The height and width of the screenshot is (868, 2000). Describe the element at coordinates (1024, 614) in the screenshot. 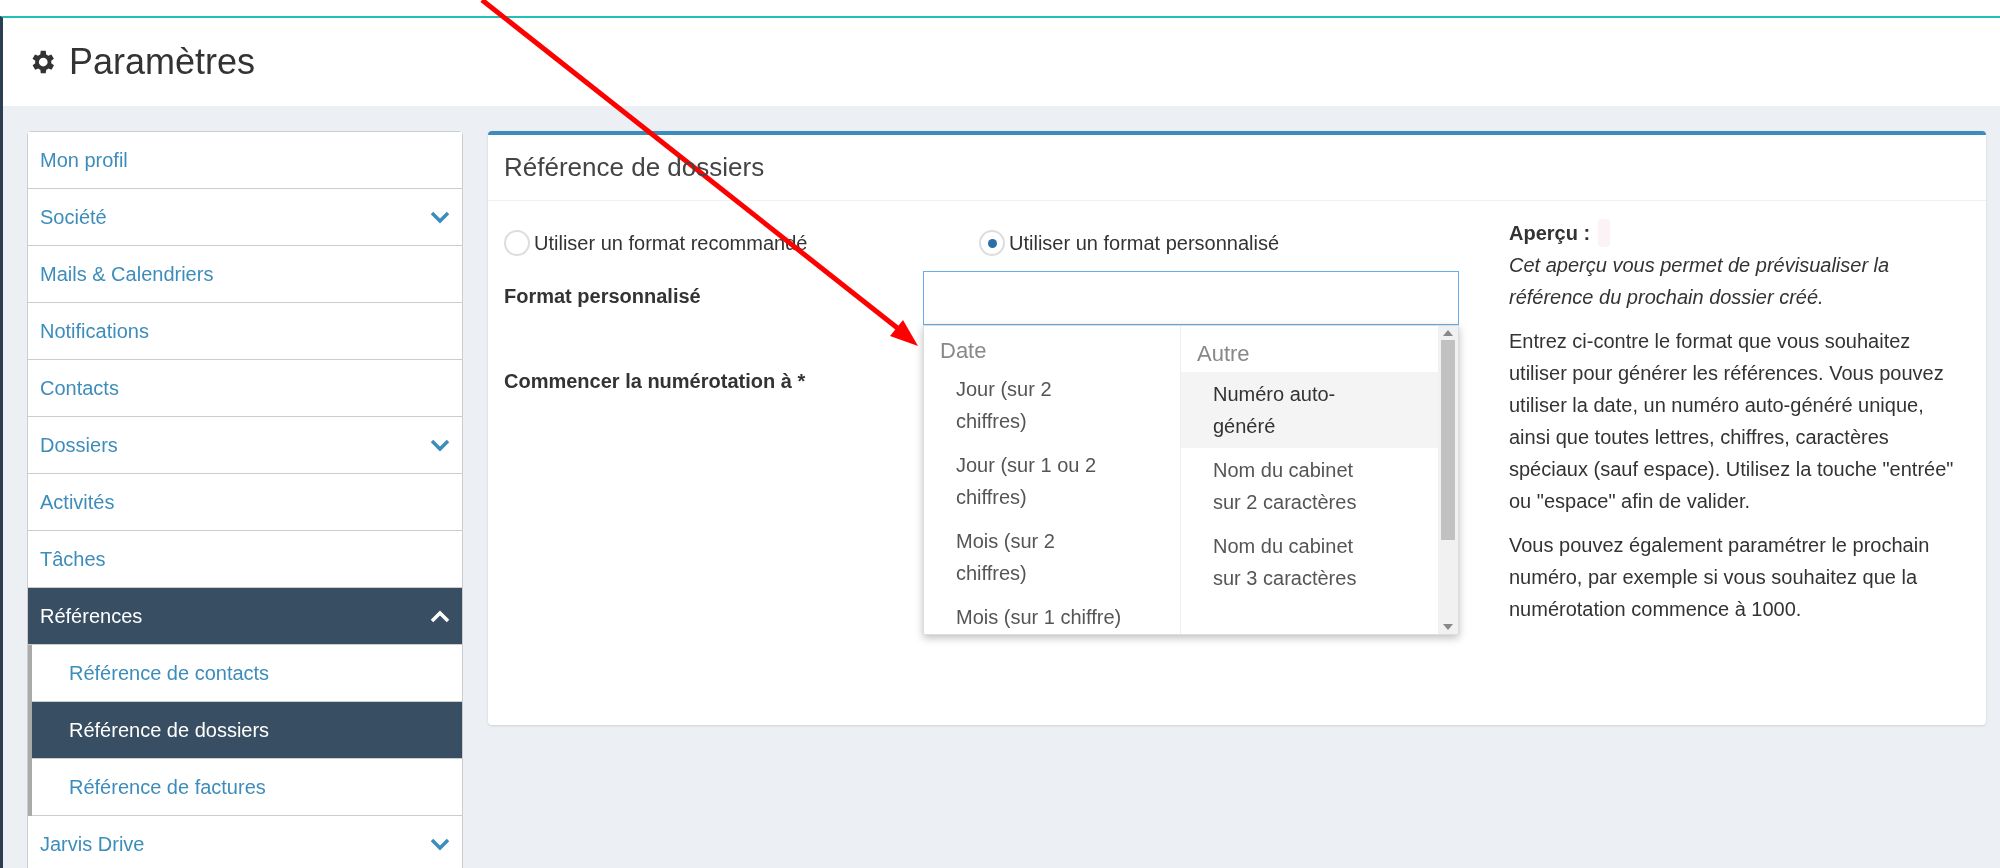

I see `dropdown-option: Mois (sur 1 chiffre)` at that location.